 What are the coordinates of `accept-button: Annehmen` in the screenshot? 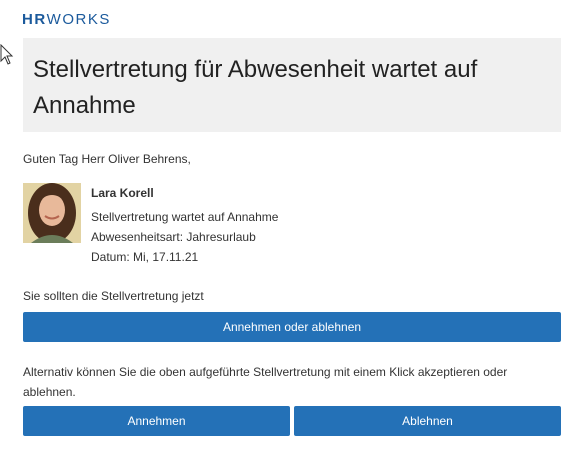 It's located at (156, 421).